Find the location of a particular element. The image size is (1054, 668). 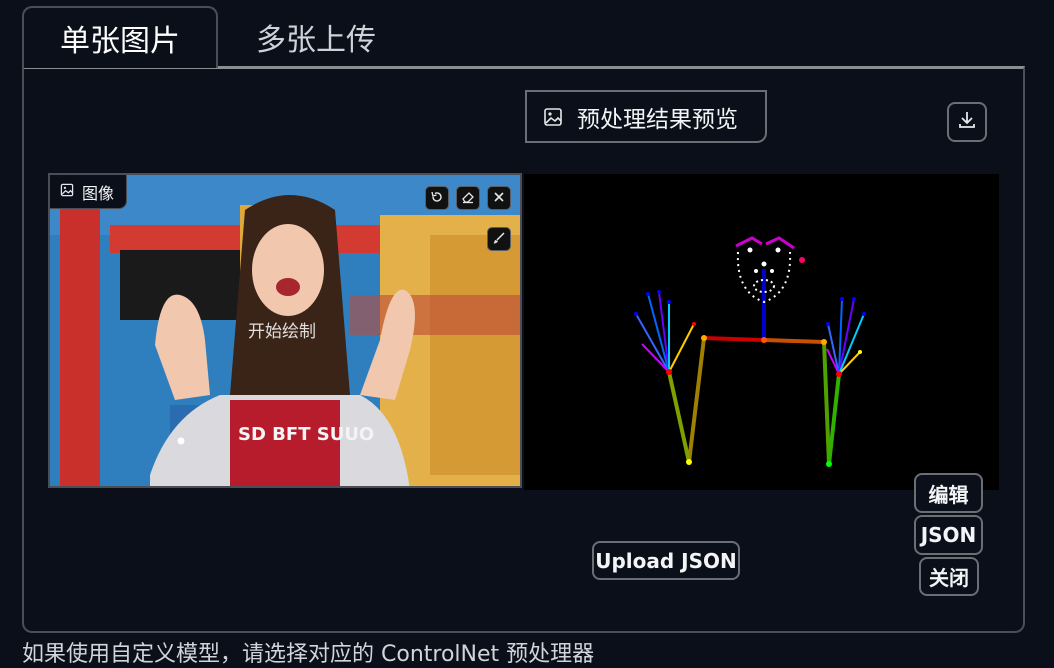

undo-icon is located at coordinates (437, 198).